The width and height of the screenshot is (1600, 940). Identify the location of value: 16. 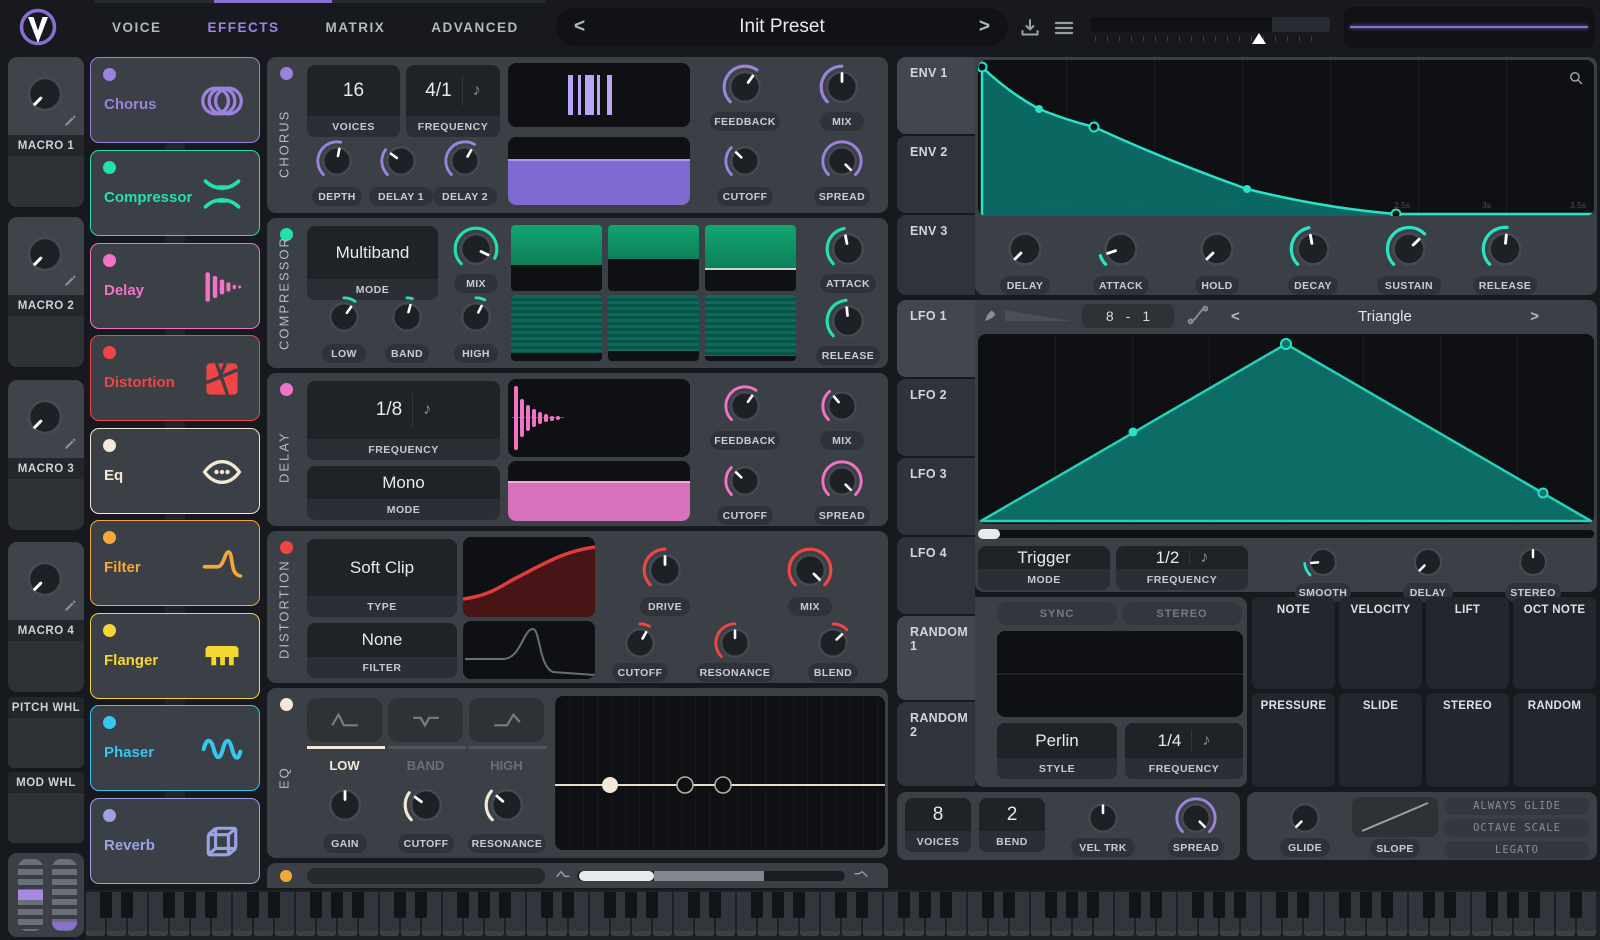
(353, 90).